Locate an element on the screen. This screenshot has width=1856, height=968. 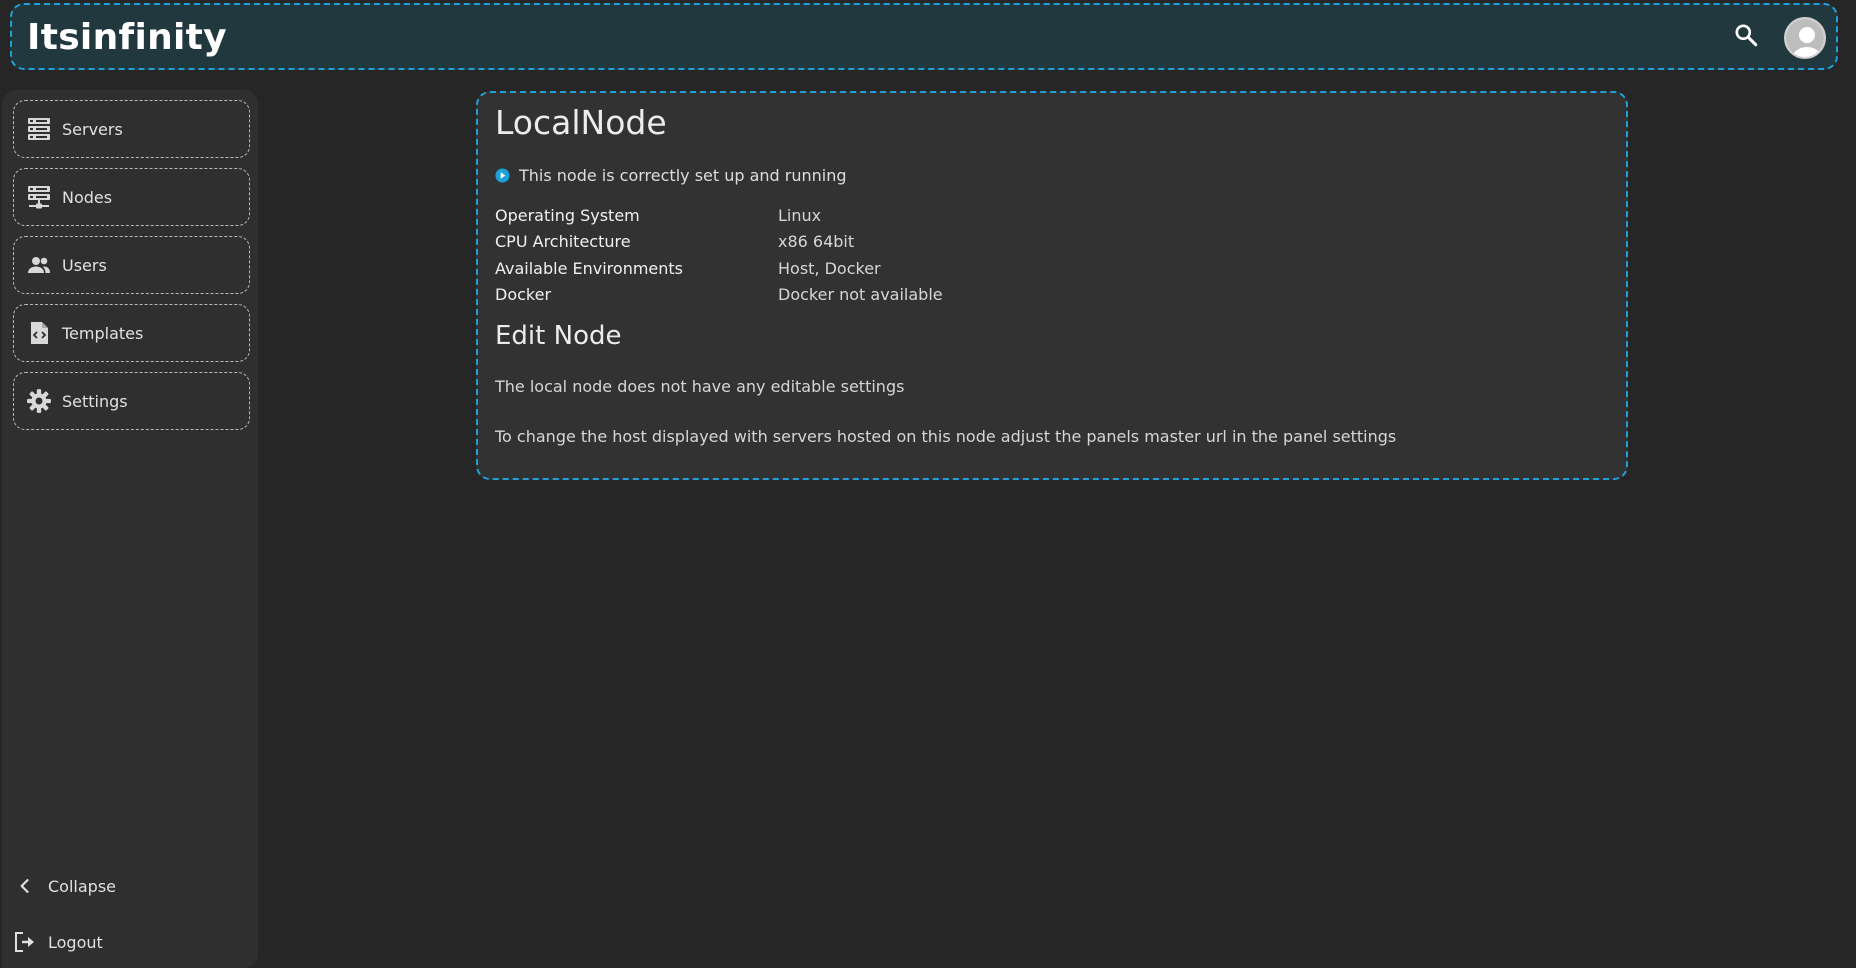
info-value: Docker not available is located at coordinates (860, 294).